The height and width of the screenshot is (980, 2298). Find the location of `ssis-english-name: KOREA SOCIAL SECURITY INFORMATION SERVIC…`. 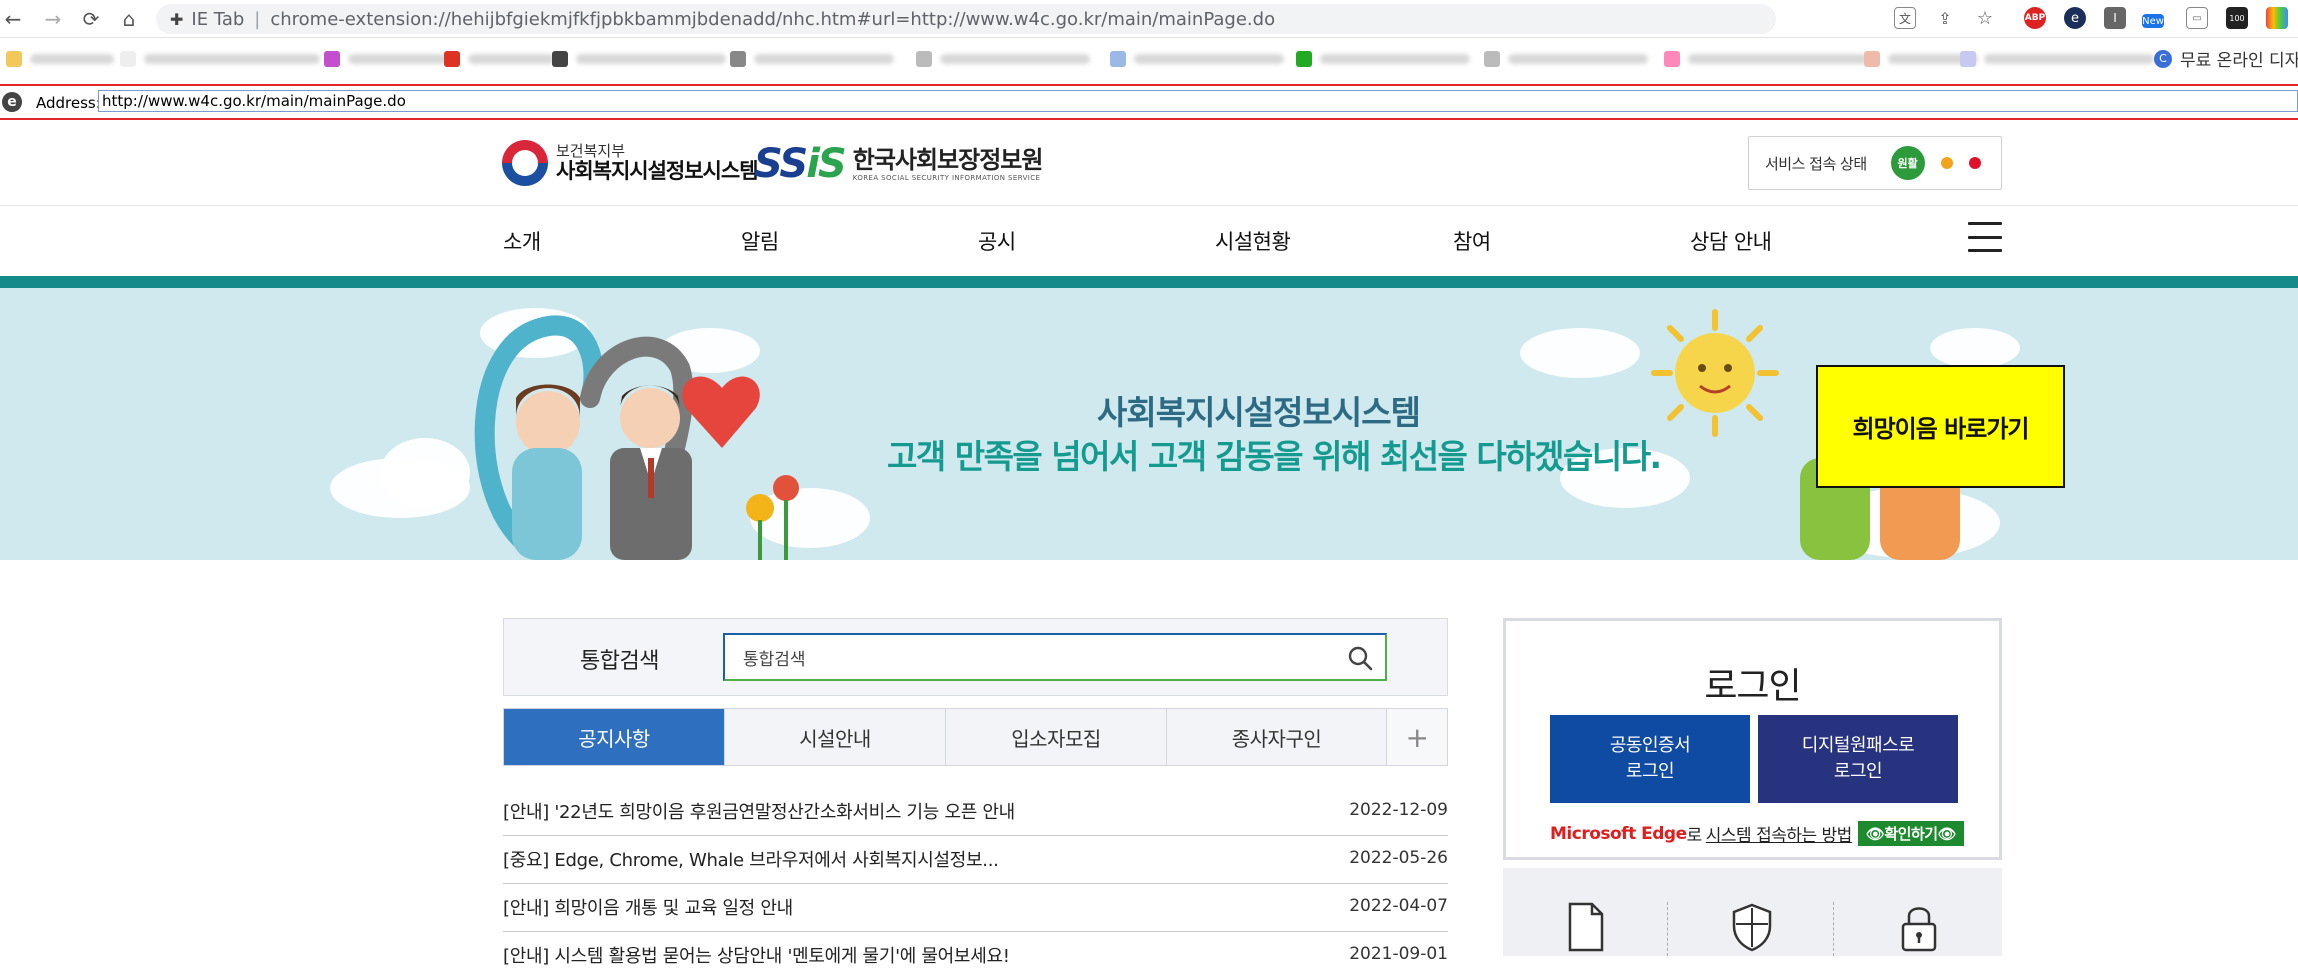

ssis-english-name: KOREA SOCIAL SECURITY INFORMATION SERVIC… is located at coordinates (946, 178).